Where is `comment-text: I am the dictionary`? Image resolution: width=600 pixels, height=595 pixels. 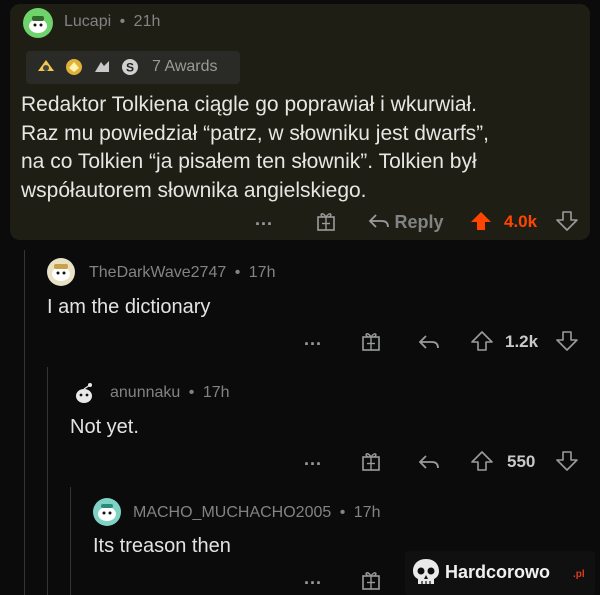
comment-text: I am the dictionary is located at coordinates (129, 307).